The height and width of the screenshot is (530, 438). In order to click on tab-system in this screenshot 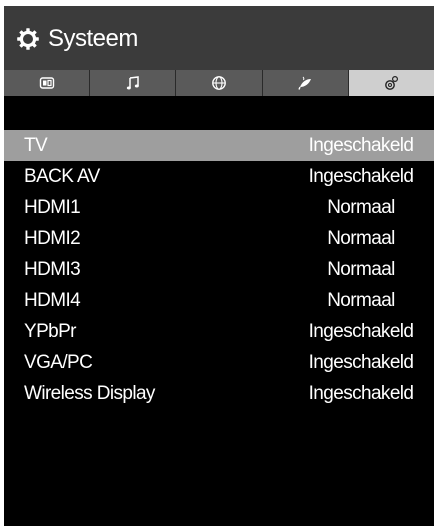, I will do `click(391, 83)`.